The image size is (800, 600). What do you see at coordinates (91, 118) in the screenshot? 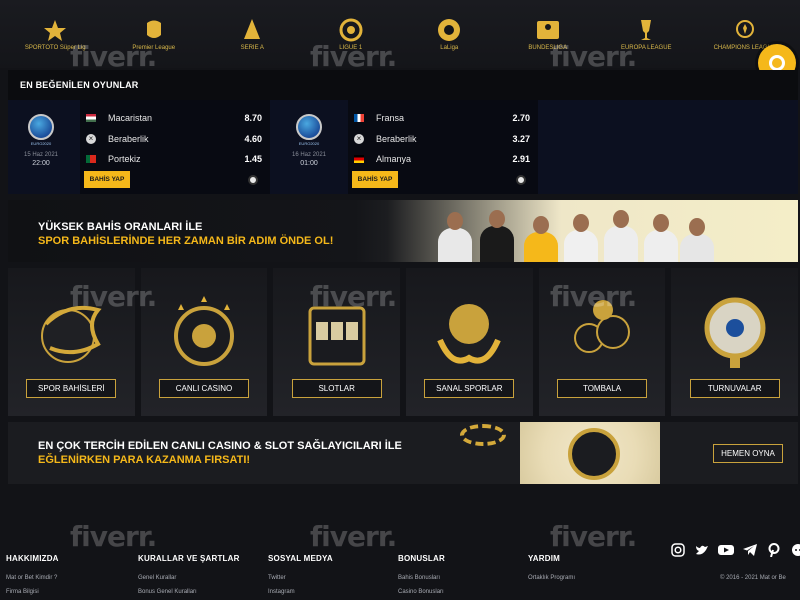
I see `hungary-flag-icon` at bounding box center [91, 118].